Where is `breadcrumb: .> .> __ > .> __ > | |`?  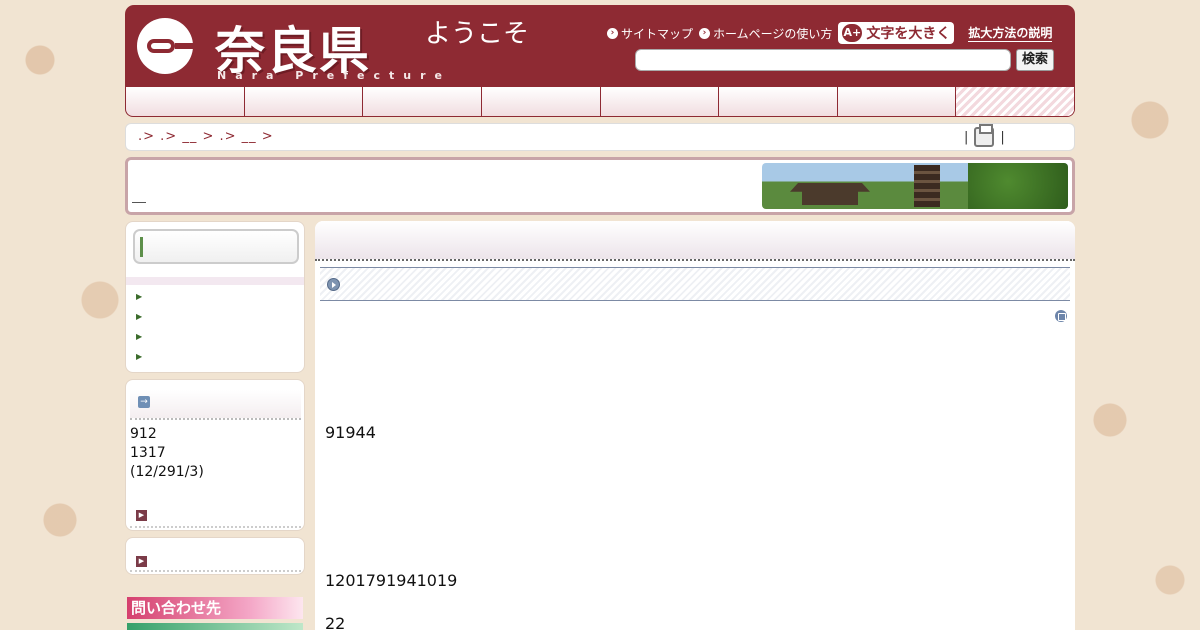
breadcrumb: .> .> __ > .> __ > | | is located at coordinates (600, 137).